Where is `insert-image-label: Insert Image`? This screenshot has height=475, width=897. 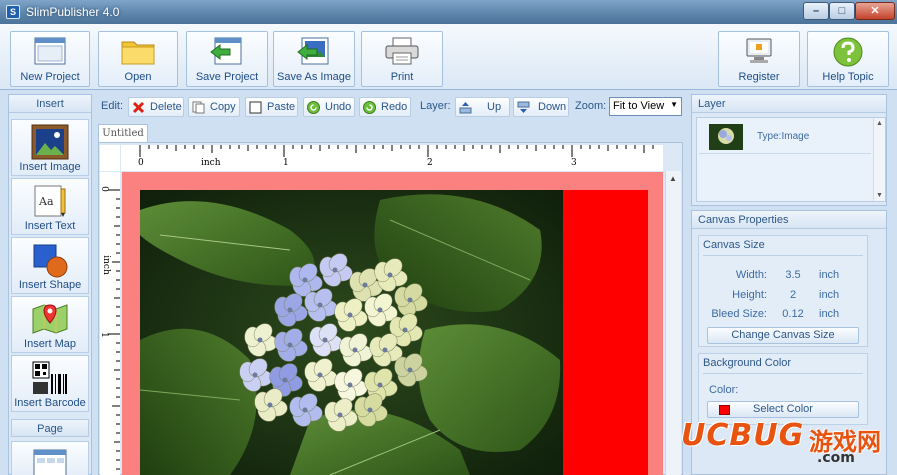 insert-image-label: Insert Image is located at coordinates (50, 167).